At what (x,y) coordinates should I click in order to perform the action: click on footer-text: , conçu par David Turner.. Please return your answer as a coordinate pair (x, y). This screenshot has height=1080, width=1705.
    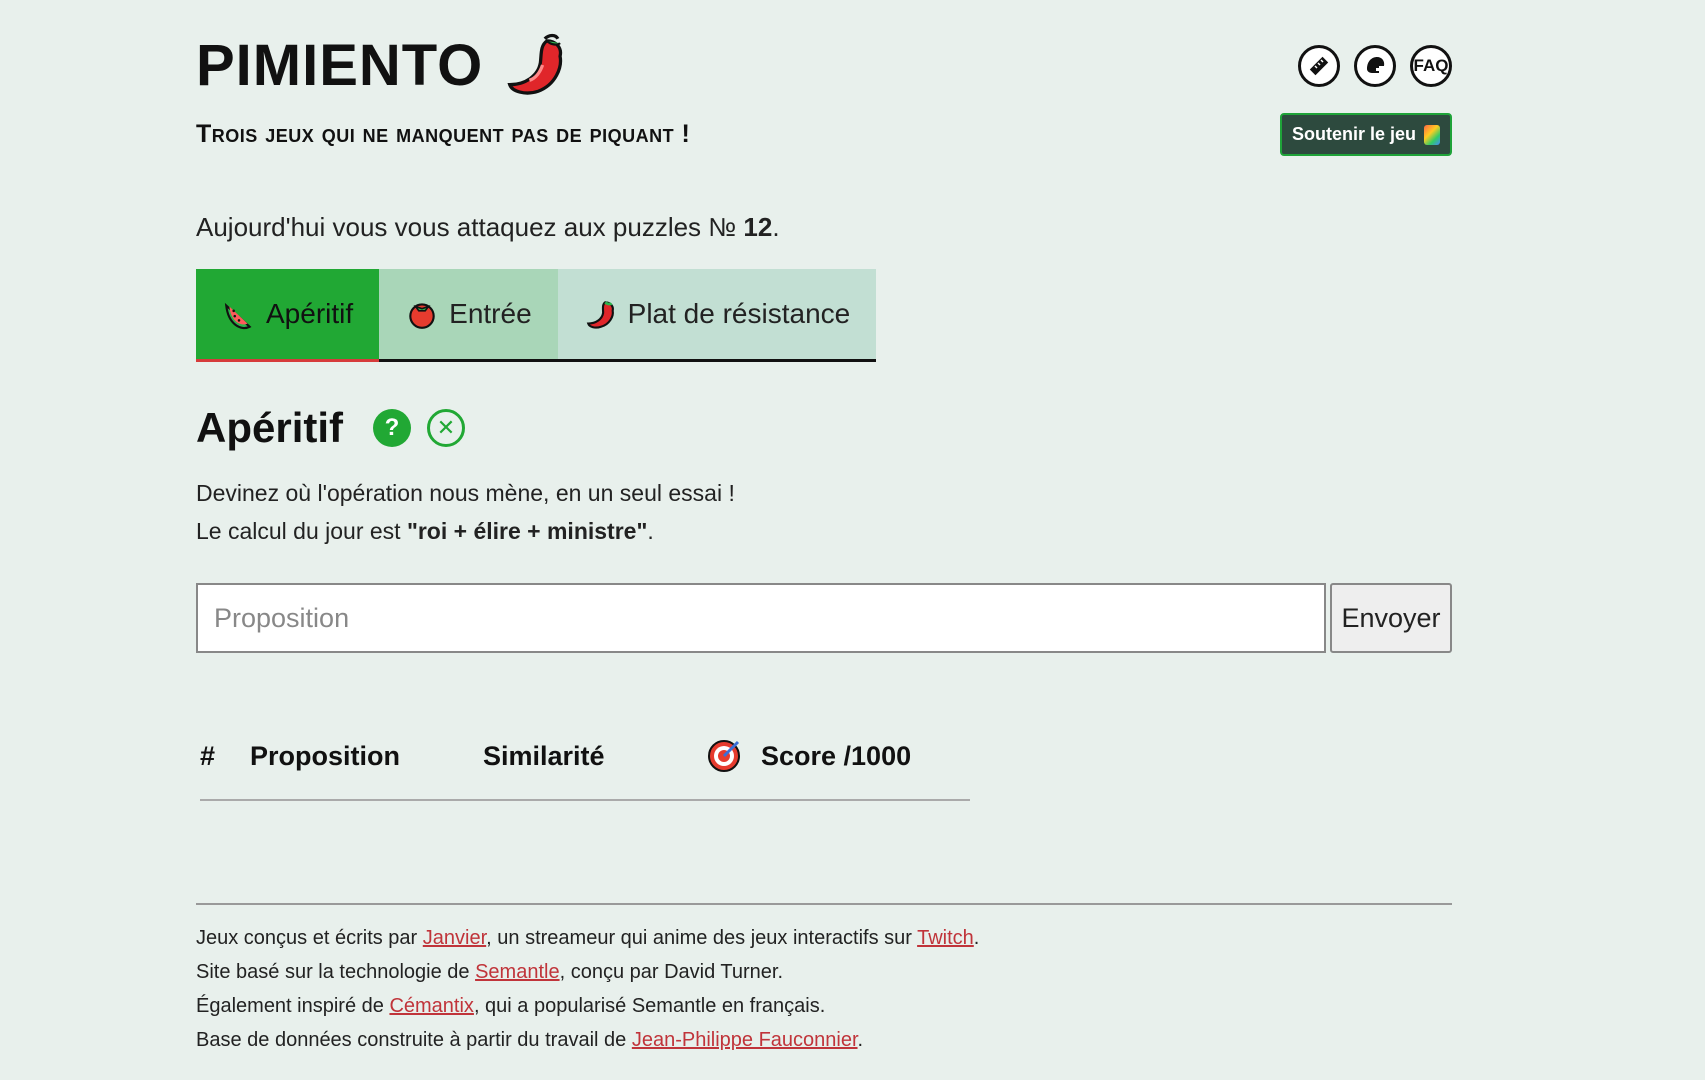
    Looking at the image, I should click on (671, 972).